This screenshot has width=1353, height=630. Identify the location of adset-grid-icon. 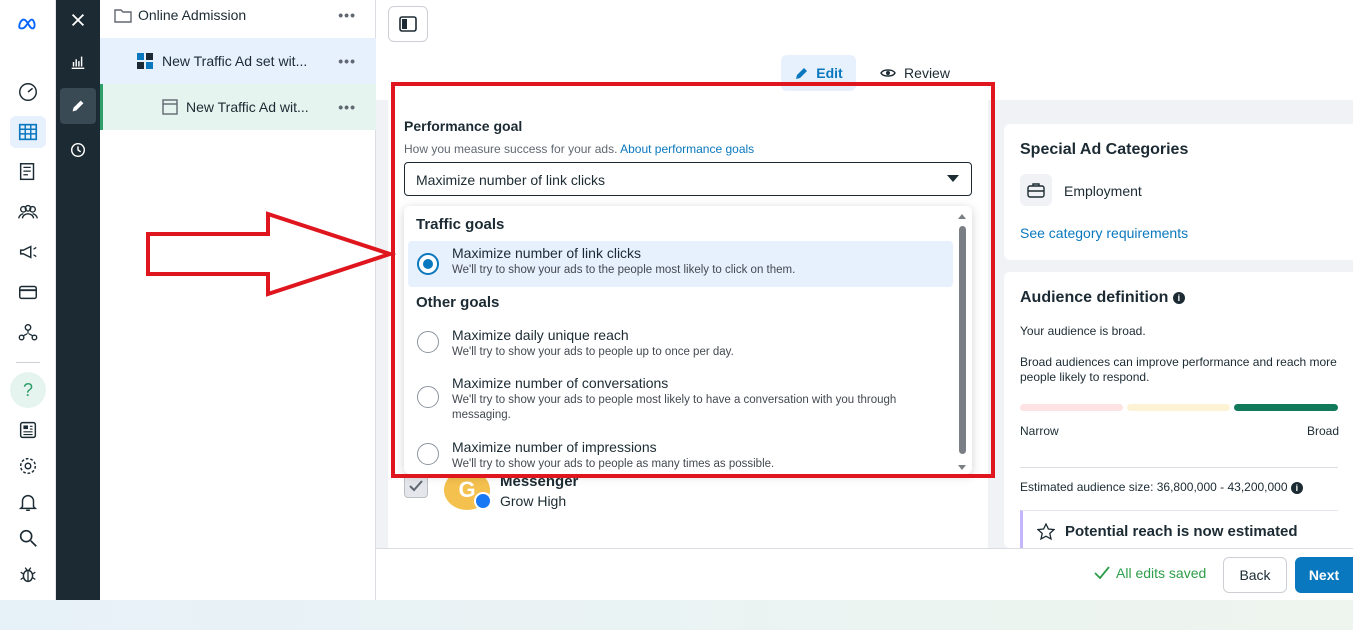
(145, 61).